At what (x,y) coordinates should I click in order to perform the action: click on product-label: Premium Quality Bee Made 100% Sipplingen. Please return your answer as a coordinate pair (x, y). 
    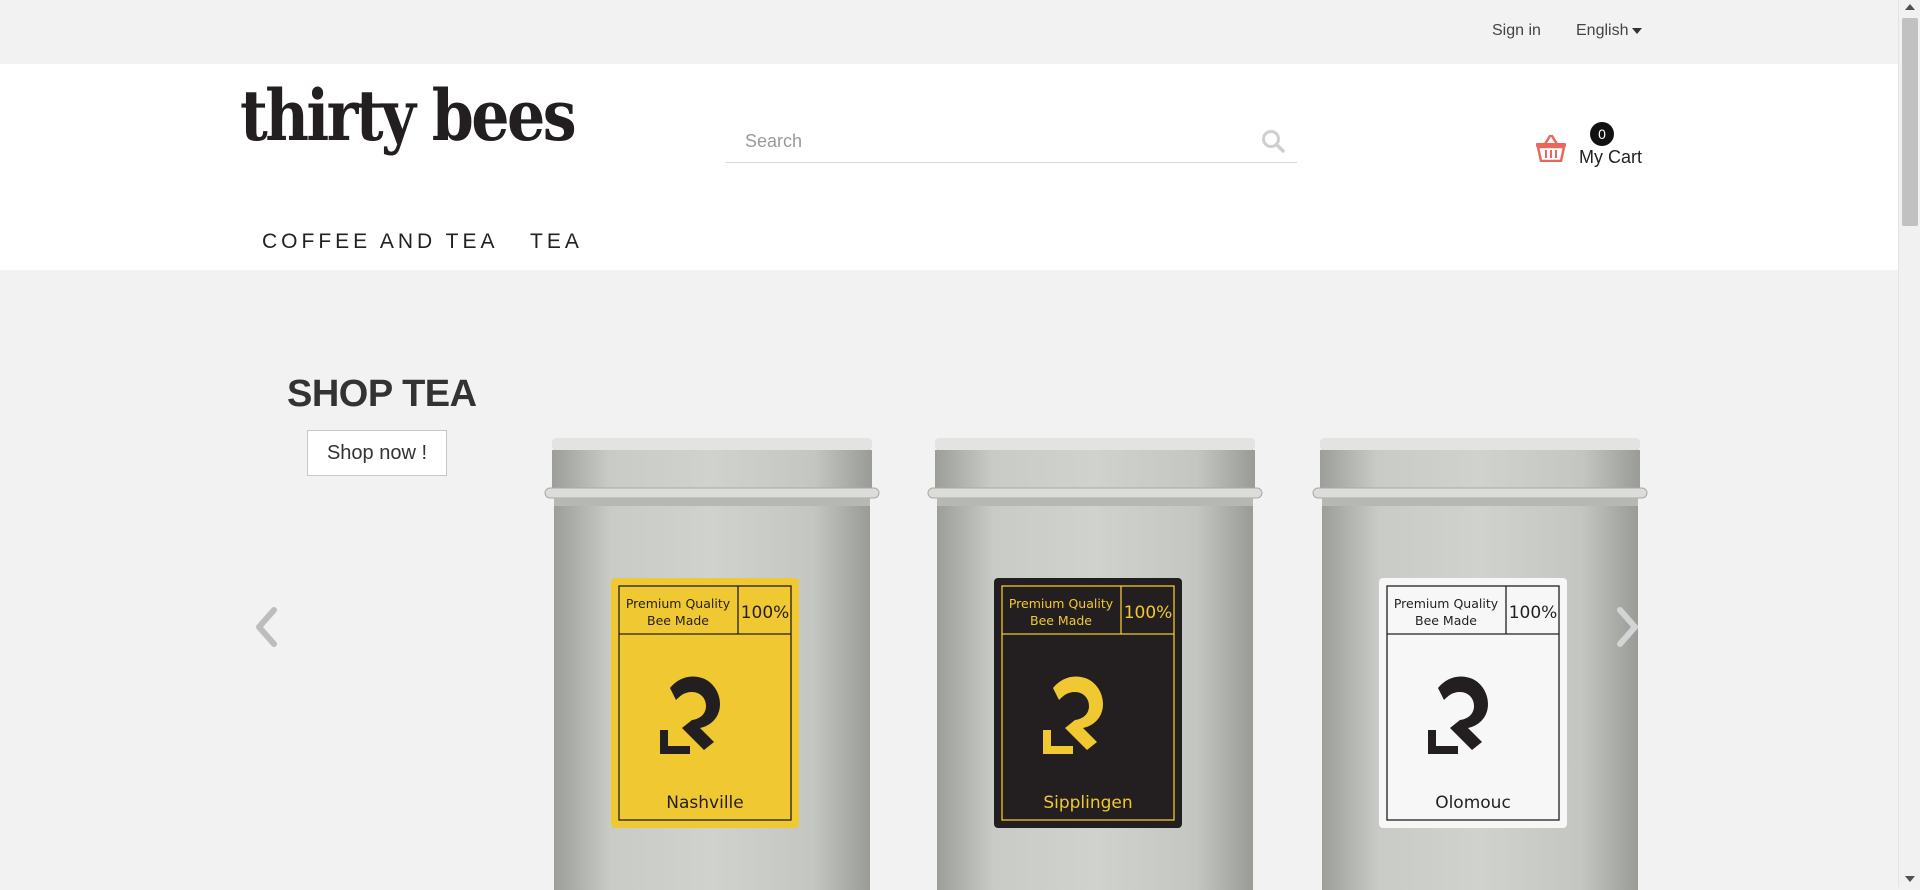
    Looking at the image, I should click on (1088, 703).